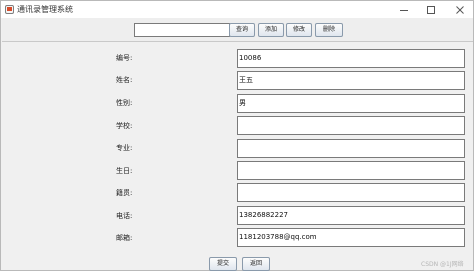  What do you see at coordinates (351, 170) in the screenshot?
I see `birthday-field` at bounding box center [351, 170].